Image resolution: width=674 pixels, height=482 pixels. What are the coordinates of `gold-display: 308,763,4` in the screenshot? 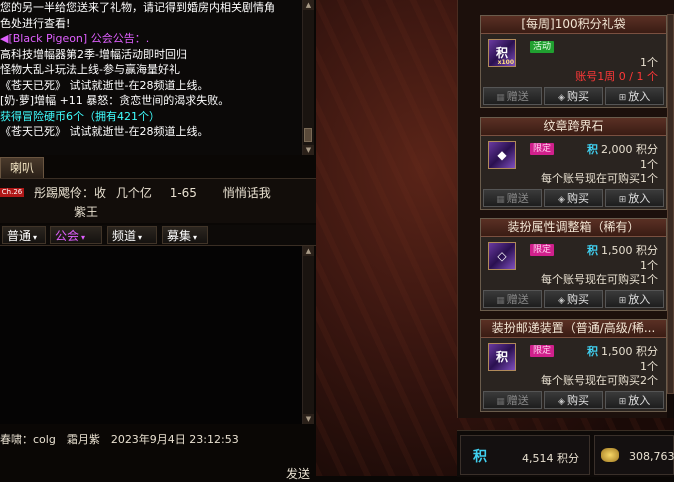 It's located at (634, 455).